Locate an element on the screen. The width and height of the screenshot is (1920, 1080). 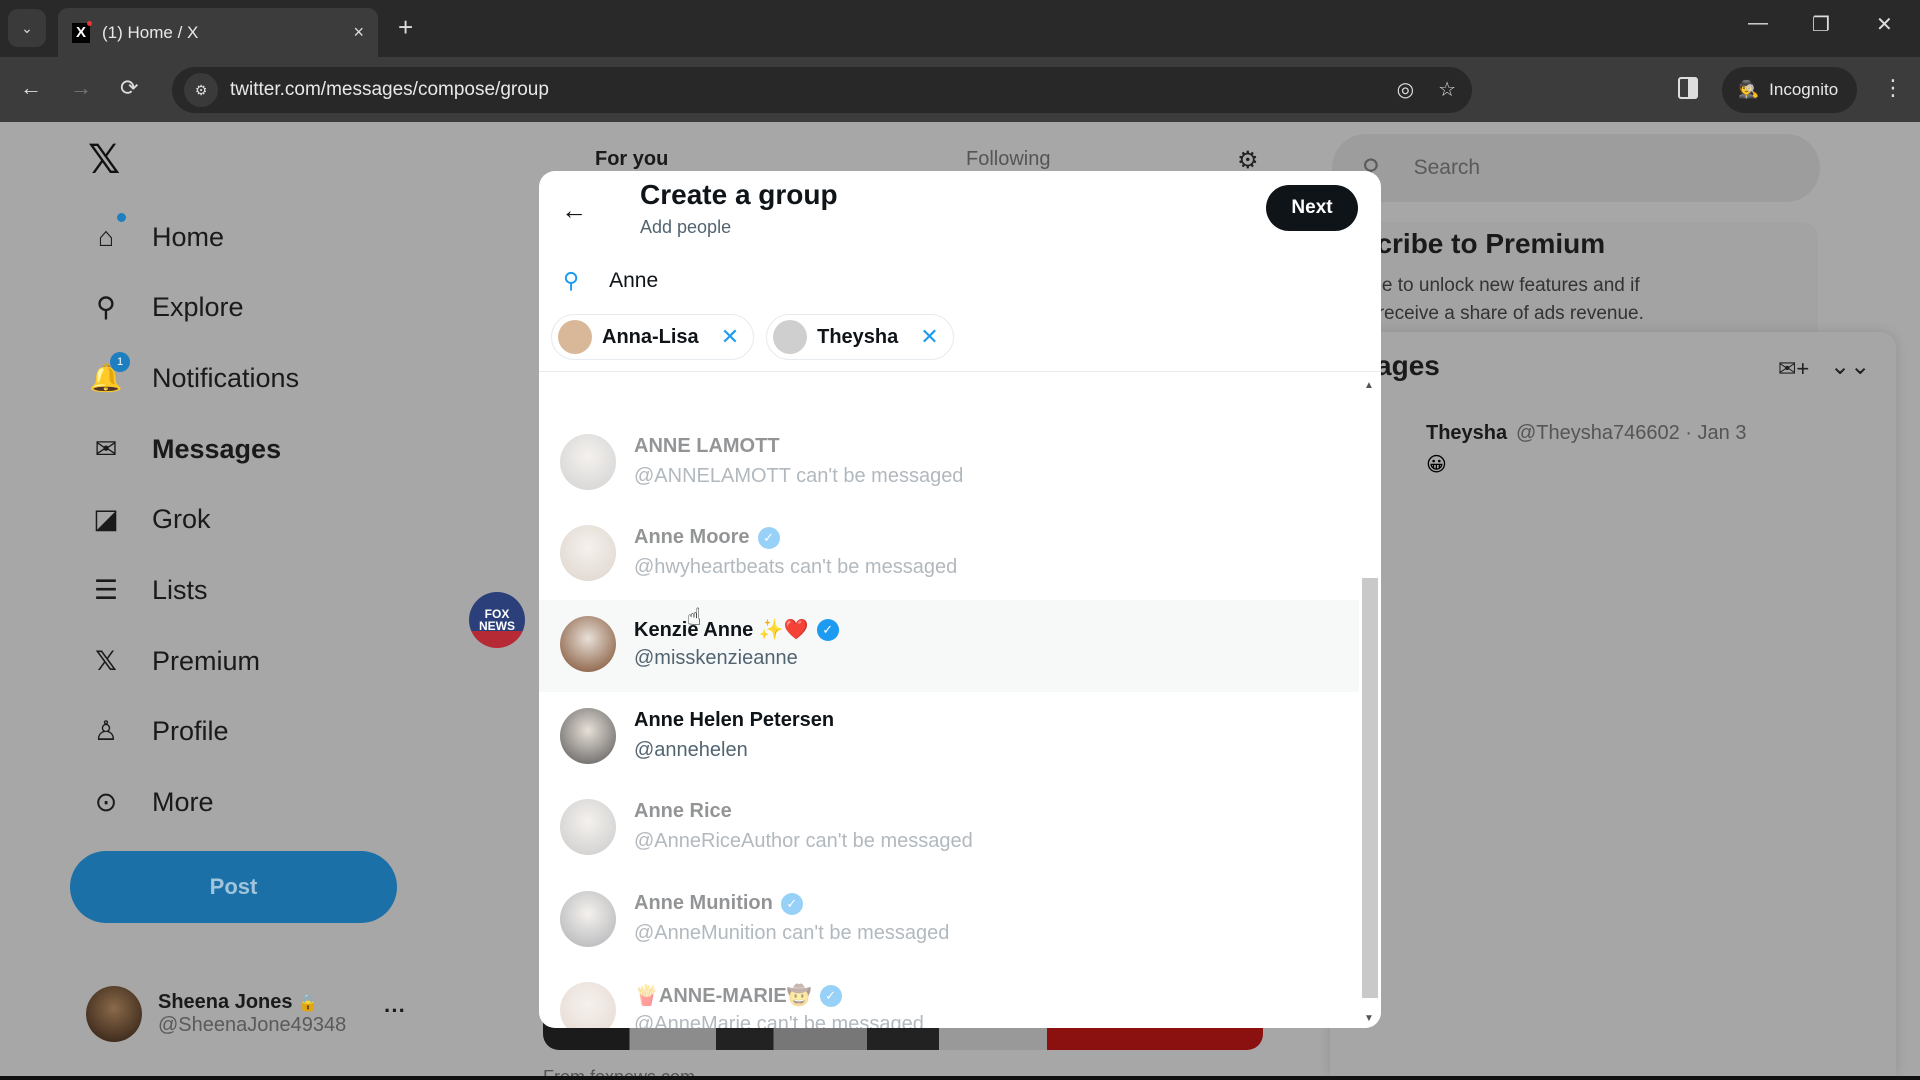
results-scrollbar: ▲ ▼ is located at coordinates (1370, 700).